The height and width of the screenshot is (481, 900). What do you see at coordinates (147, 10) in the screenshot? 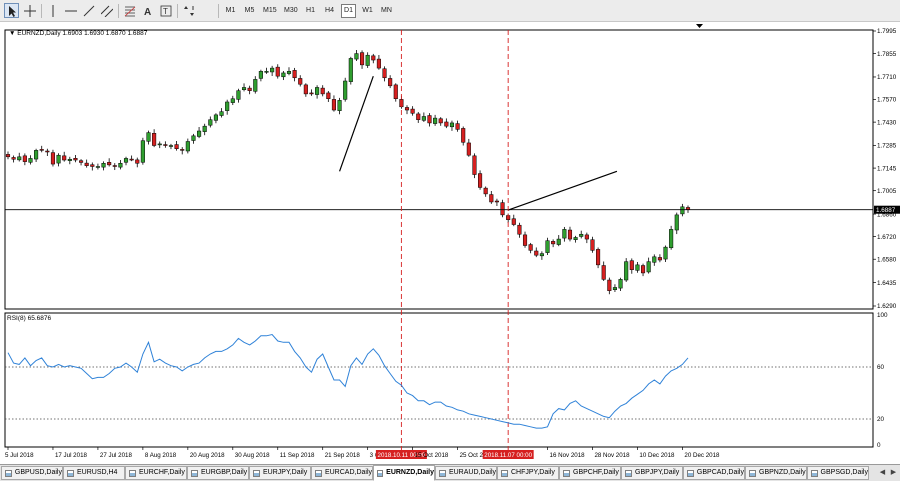
I see `text-tool-button: A` at bounding box center [147, 10].